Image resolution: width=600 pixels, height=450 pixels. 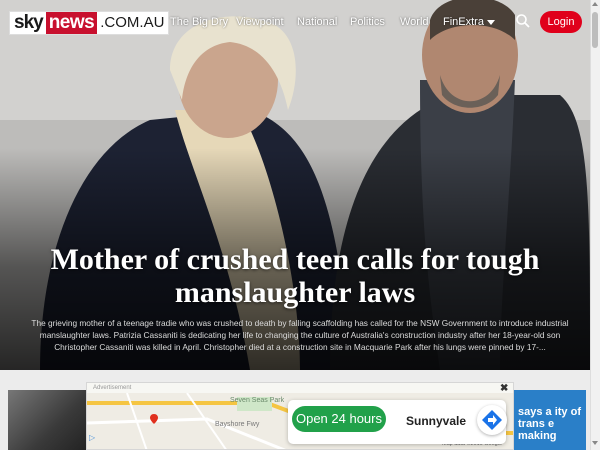 What do you see at coordinates (595, 443) in the screenshot?
I see `scroll-down-icon` at bounding box center [595, 443].